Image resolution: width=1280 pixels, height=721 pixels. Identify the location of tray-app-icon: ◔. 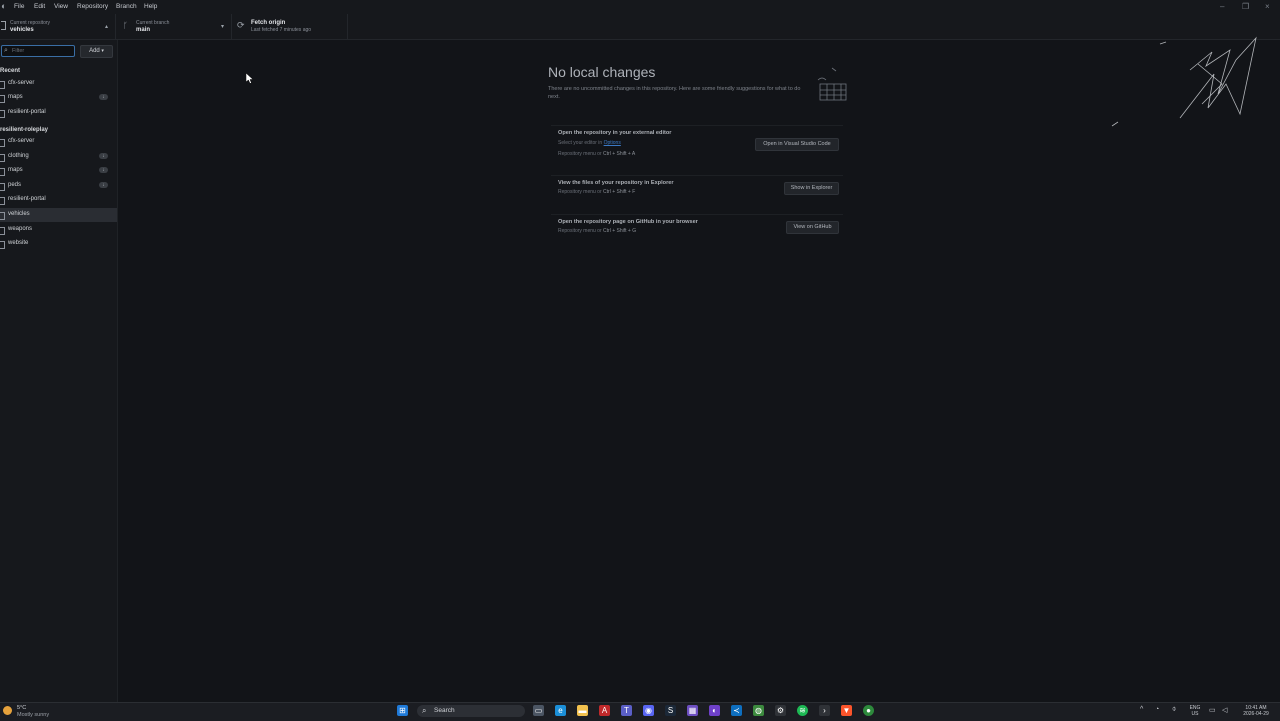
(1157, 709).